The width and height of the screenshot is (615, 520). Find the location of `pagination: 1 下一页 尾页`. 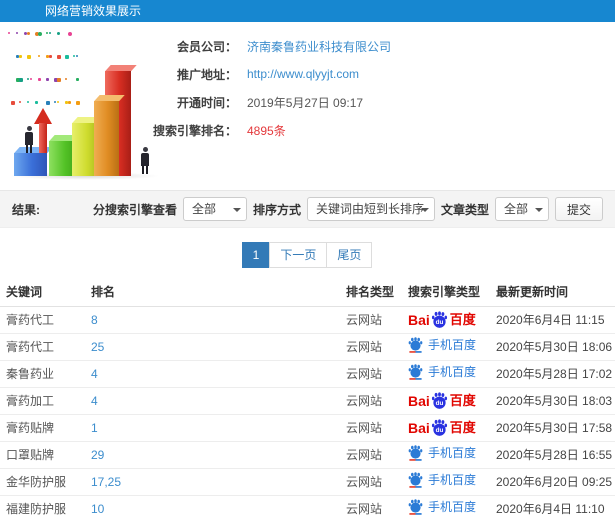

pagination: 1 下一页 尾页 is located at coordinates (307, 255).